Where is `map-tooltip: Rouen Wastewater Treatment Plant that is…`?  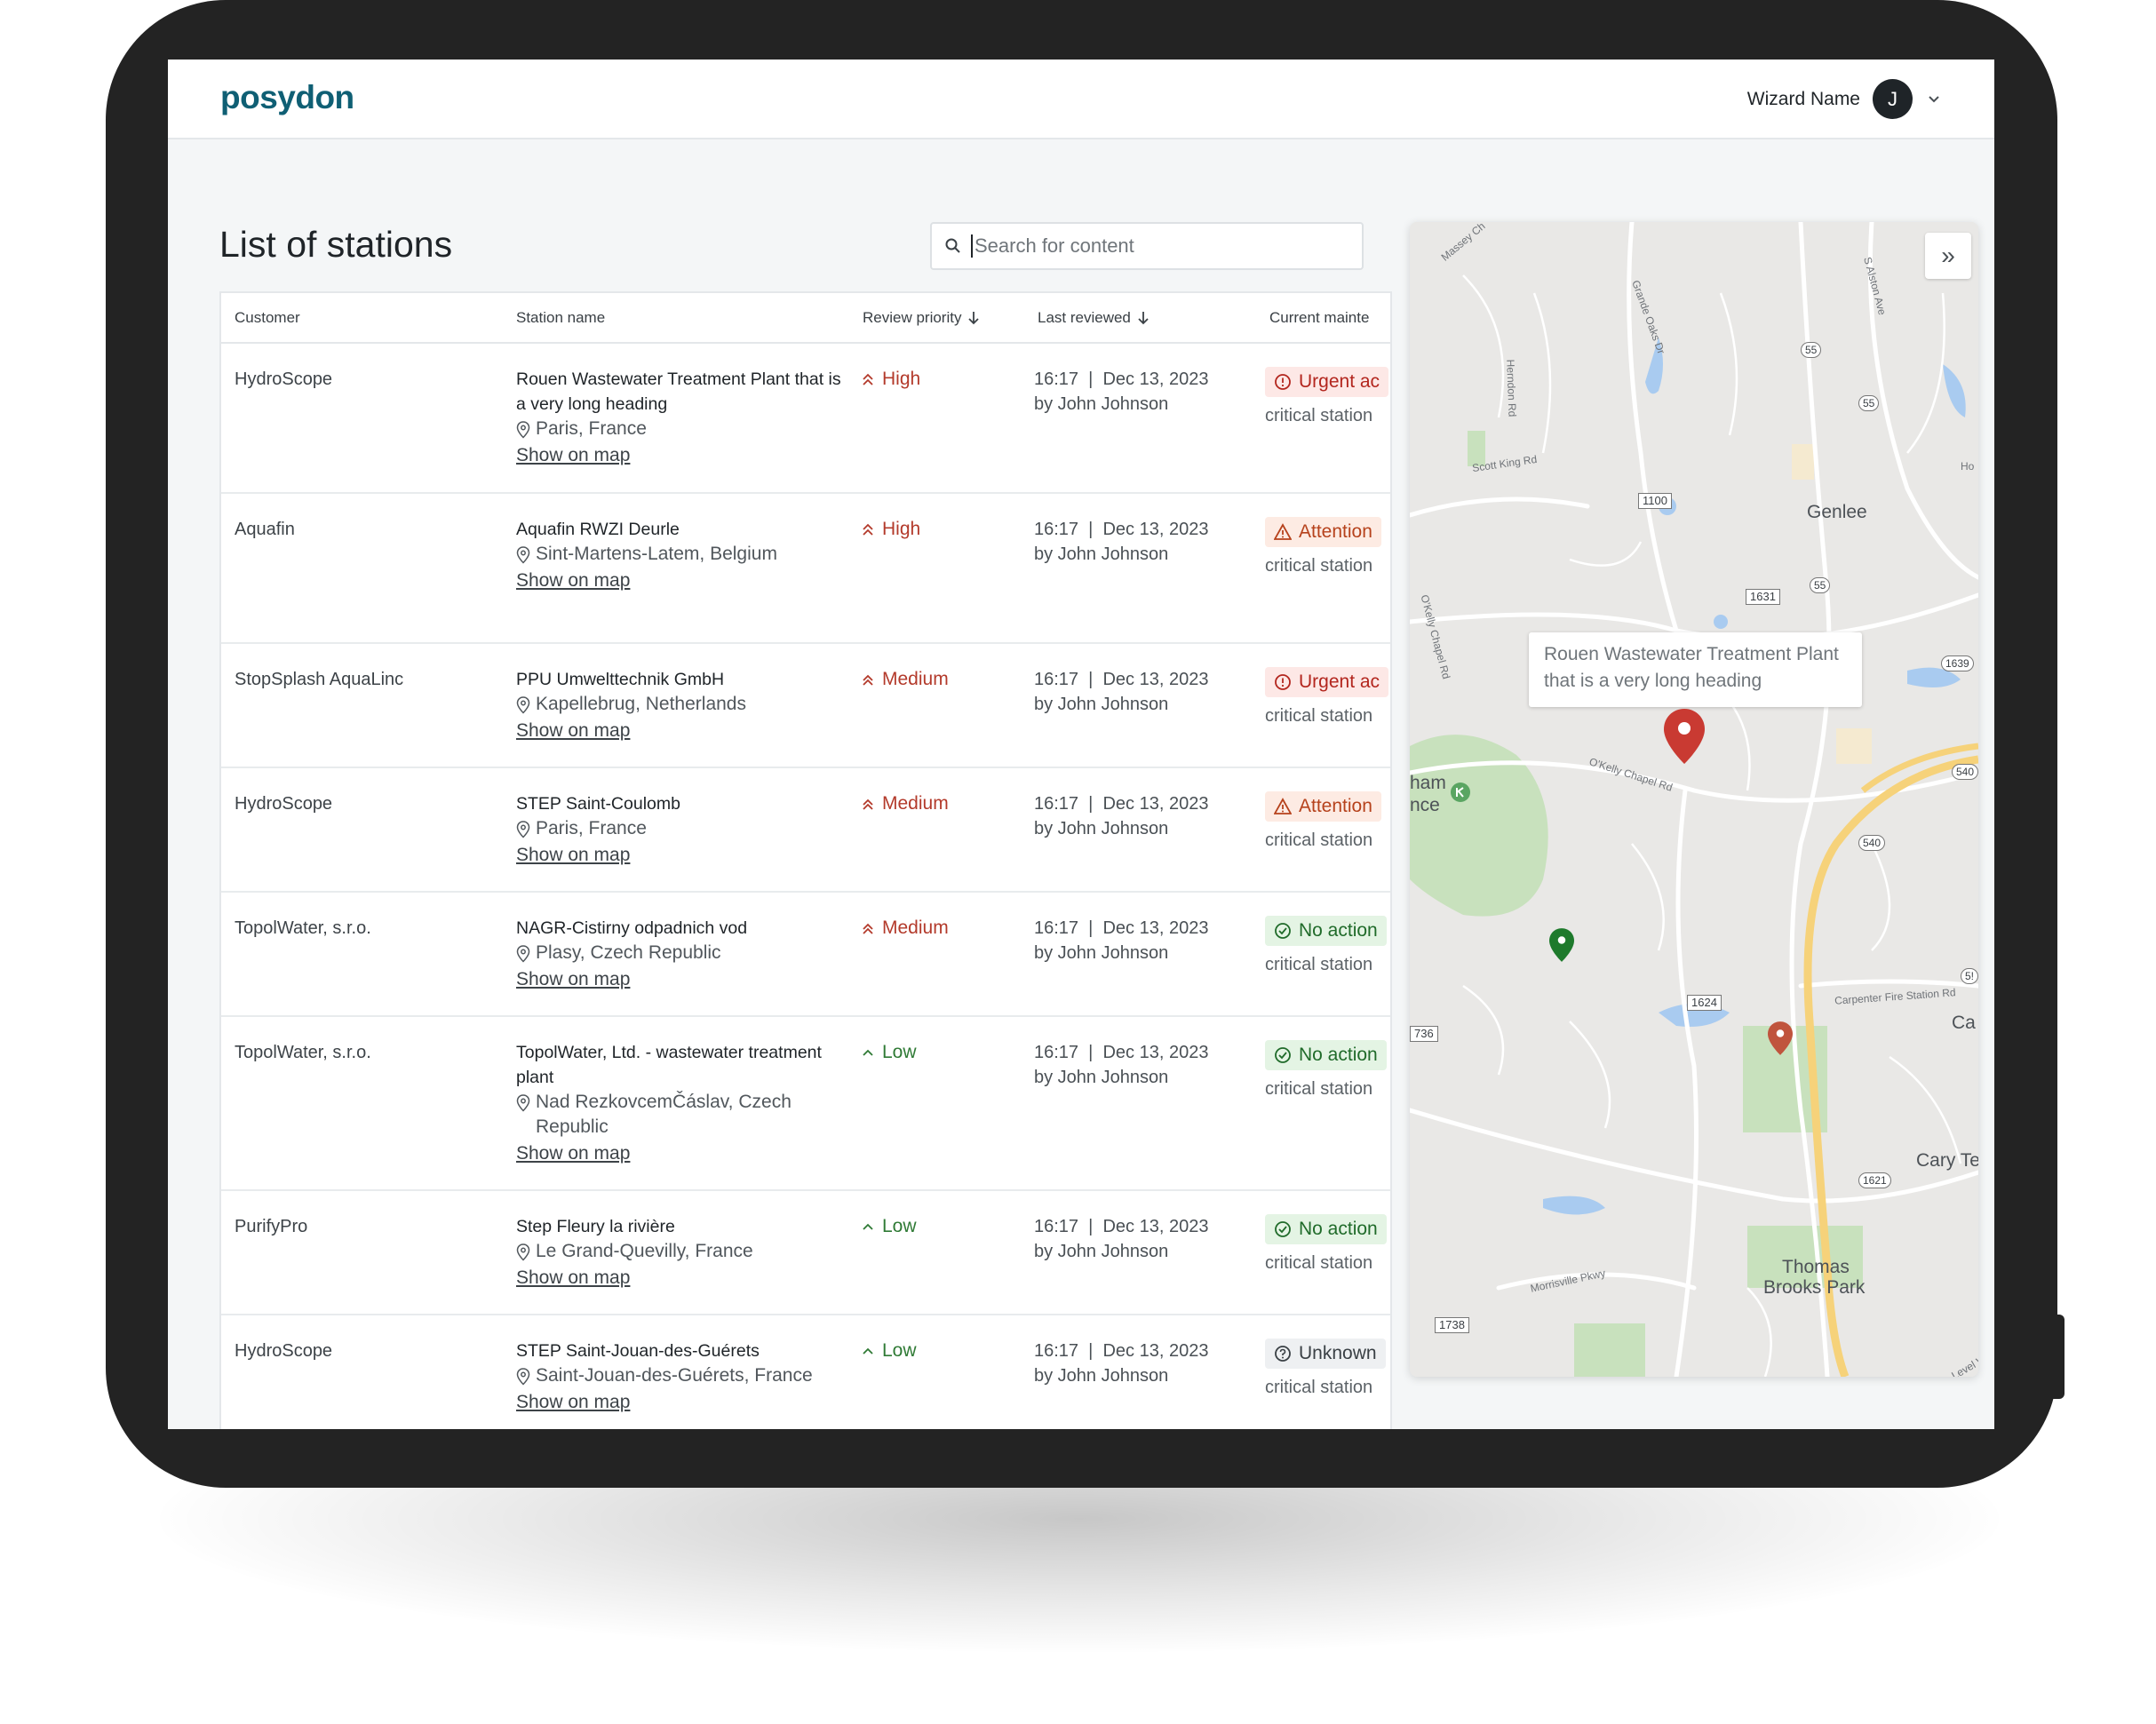
map-tooltip: Rouen Wastewater Treatment Plant that is… is located at coordinates (1695, 669).